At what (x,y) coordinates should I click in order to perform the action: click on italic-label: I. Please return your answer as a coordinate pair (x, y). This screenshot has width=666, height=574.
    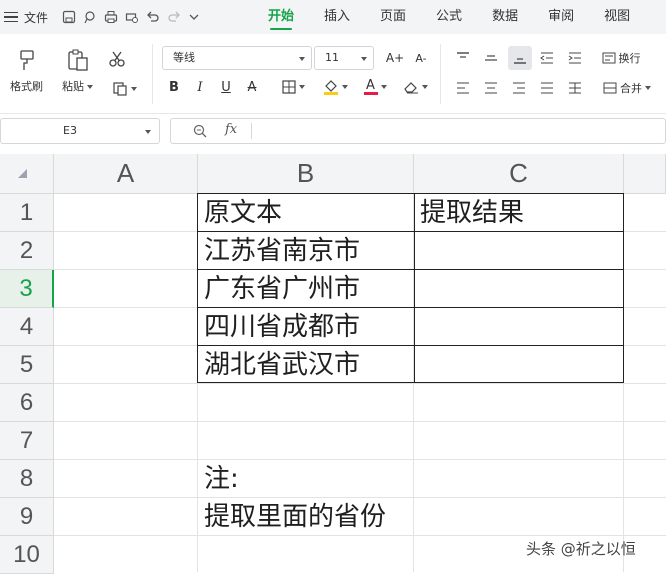
    Looking at the image, I should click on (200, 87).